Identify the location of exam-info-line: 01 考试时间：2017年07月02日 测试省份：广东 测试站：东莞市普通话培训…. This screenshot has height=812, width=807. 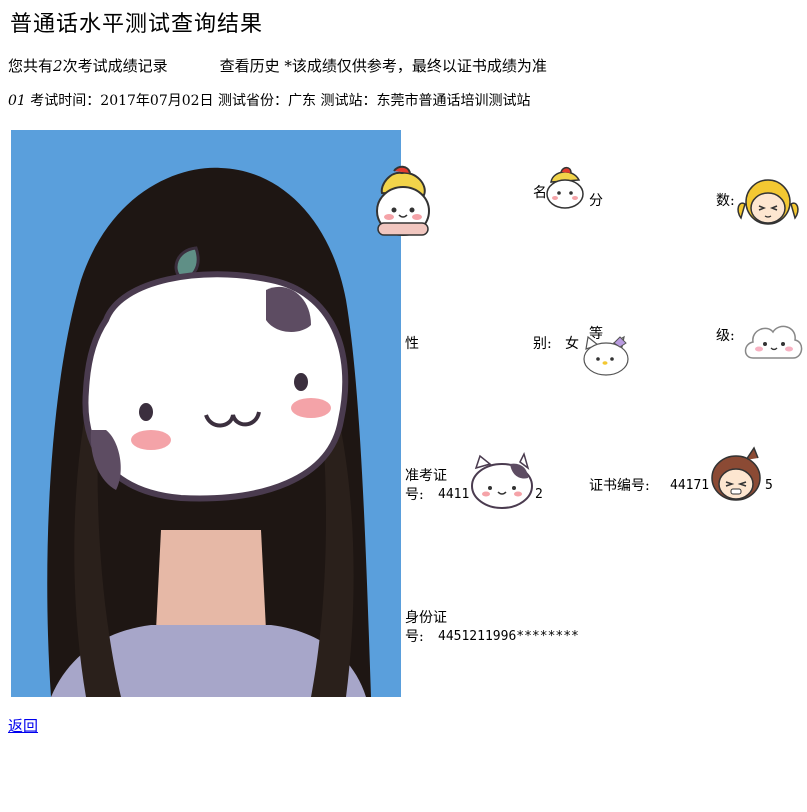
(269, 100).